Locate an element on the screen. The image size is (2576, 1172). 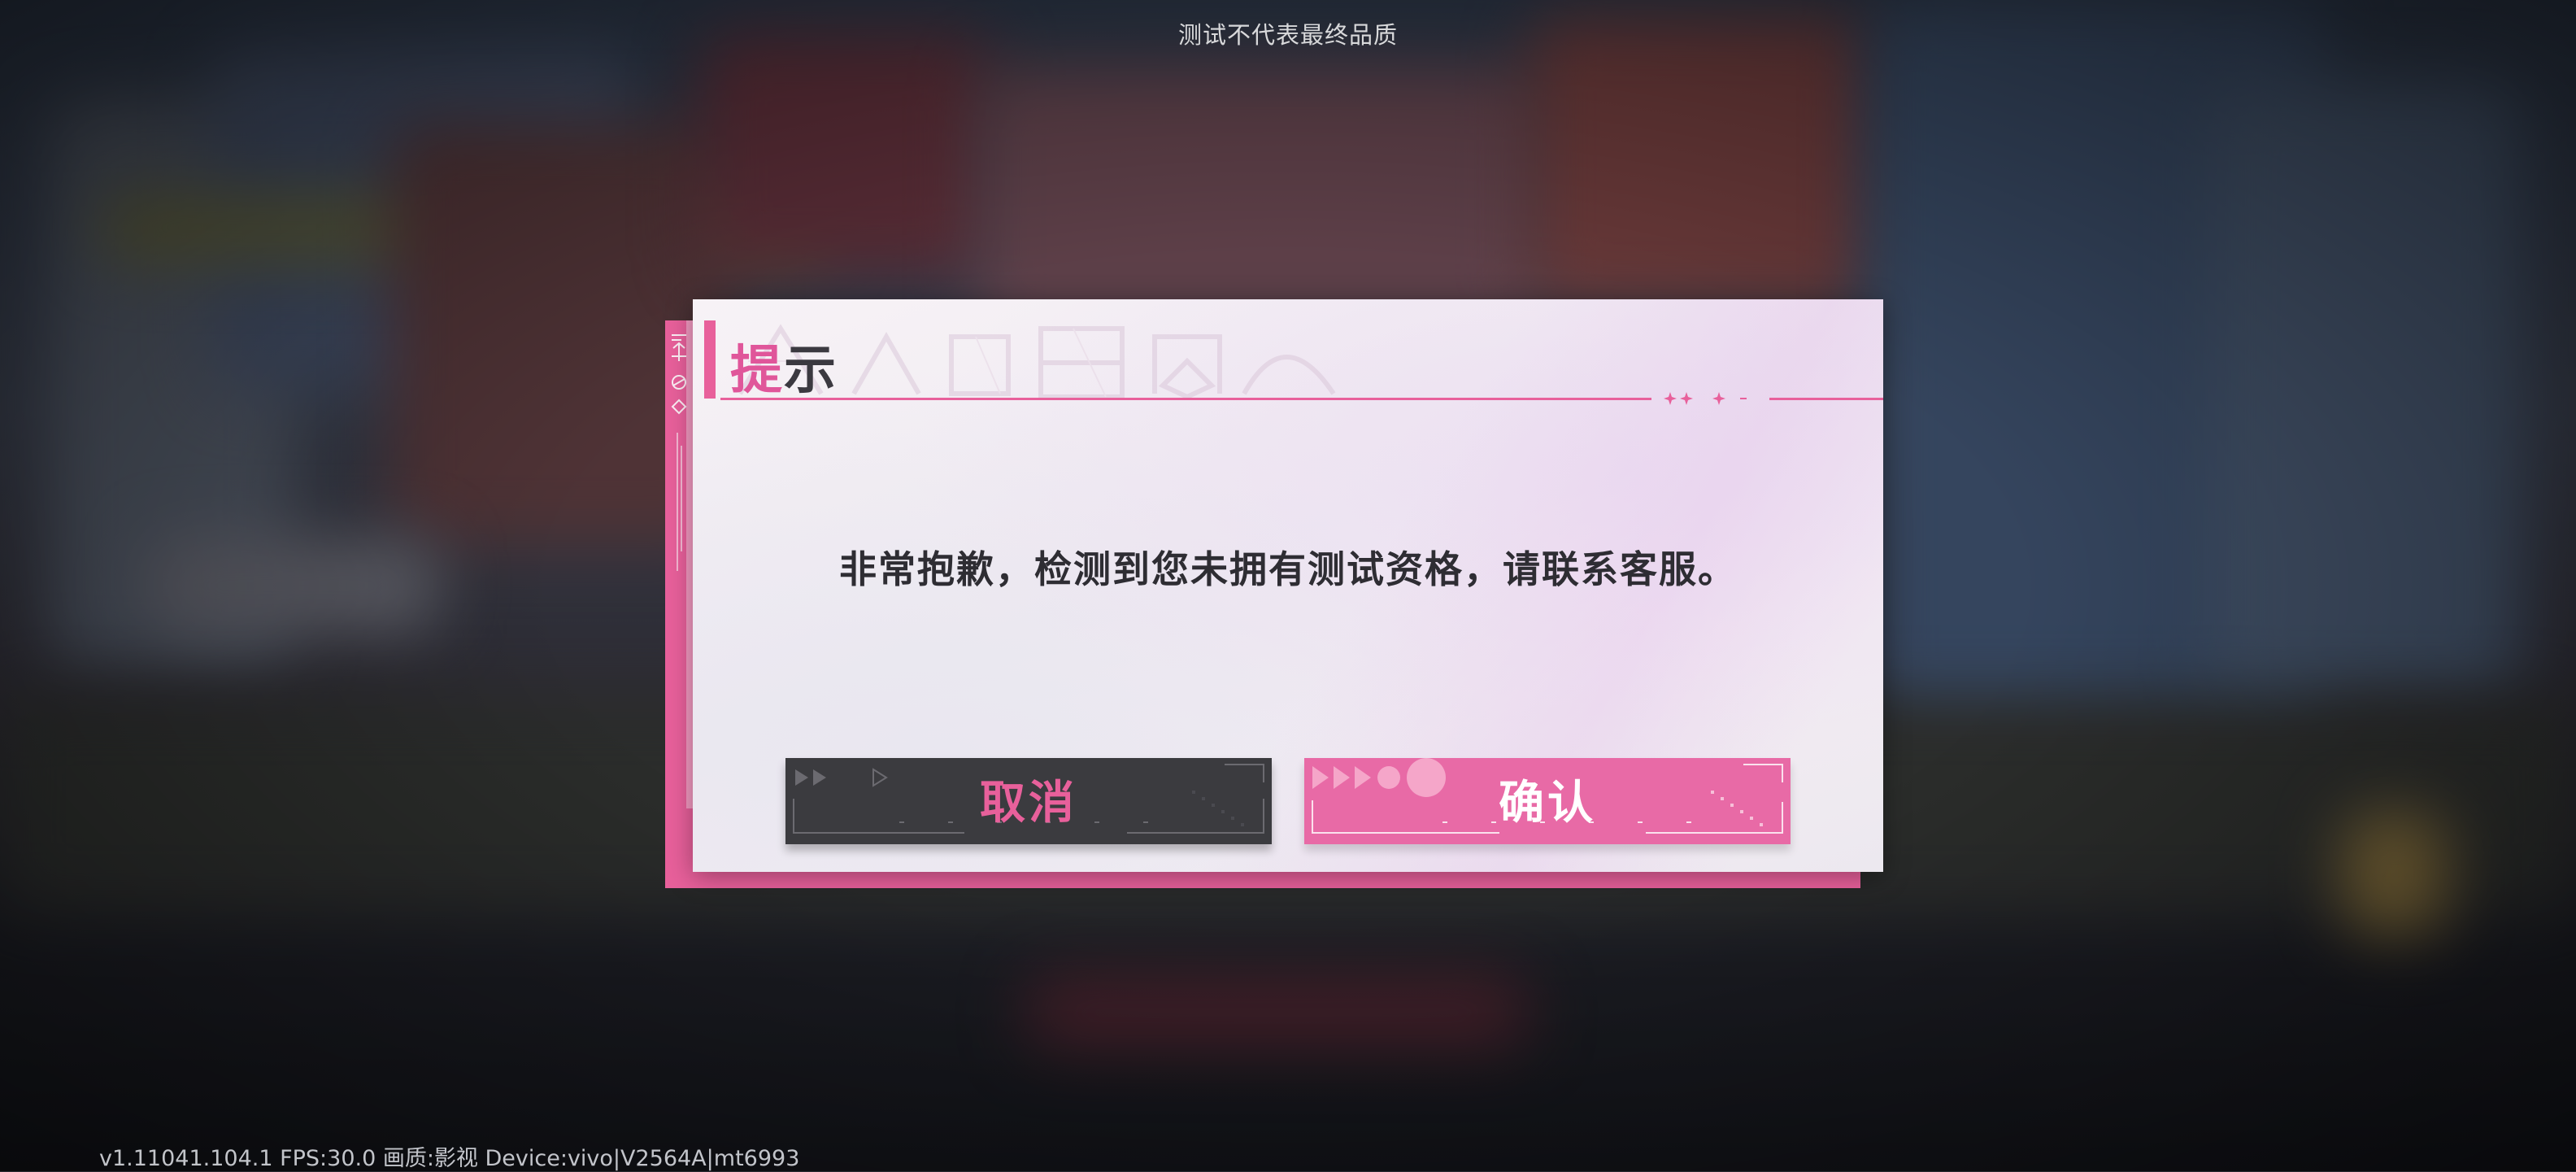
confirm-button: 确认 is located at coordinates (1548, 801).